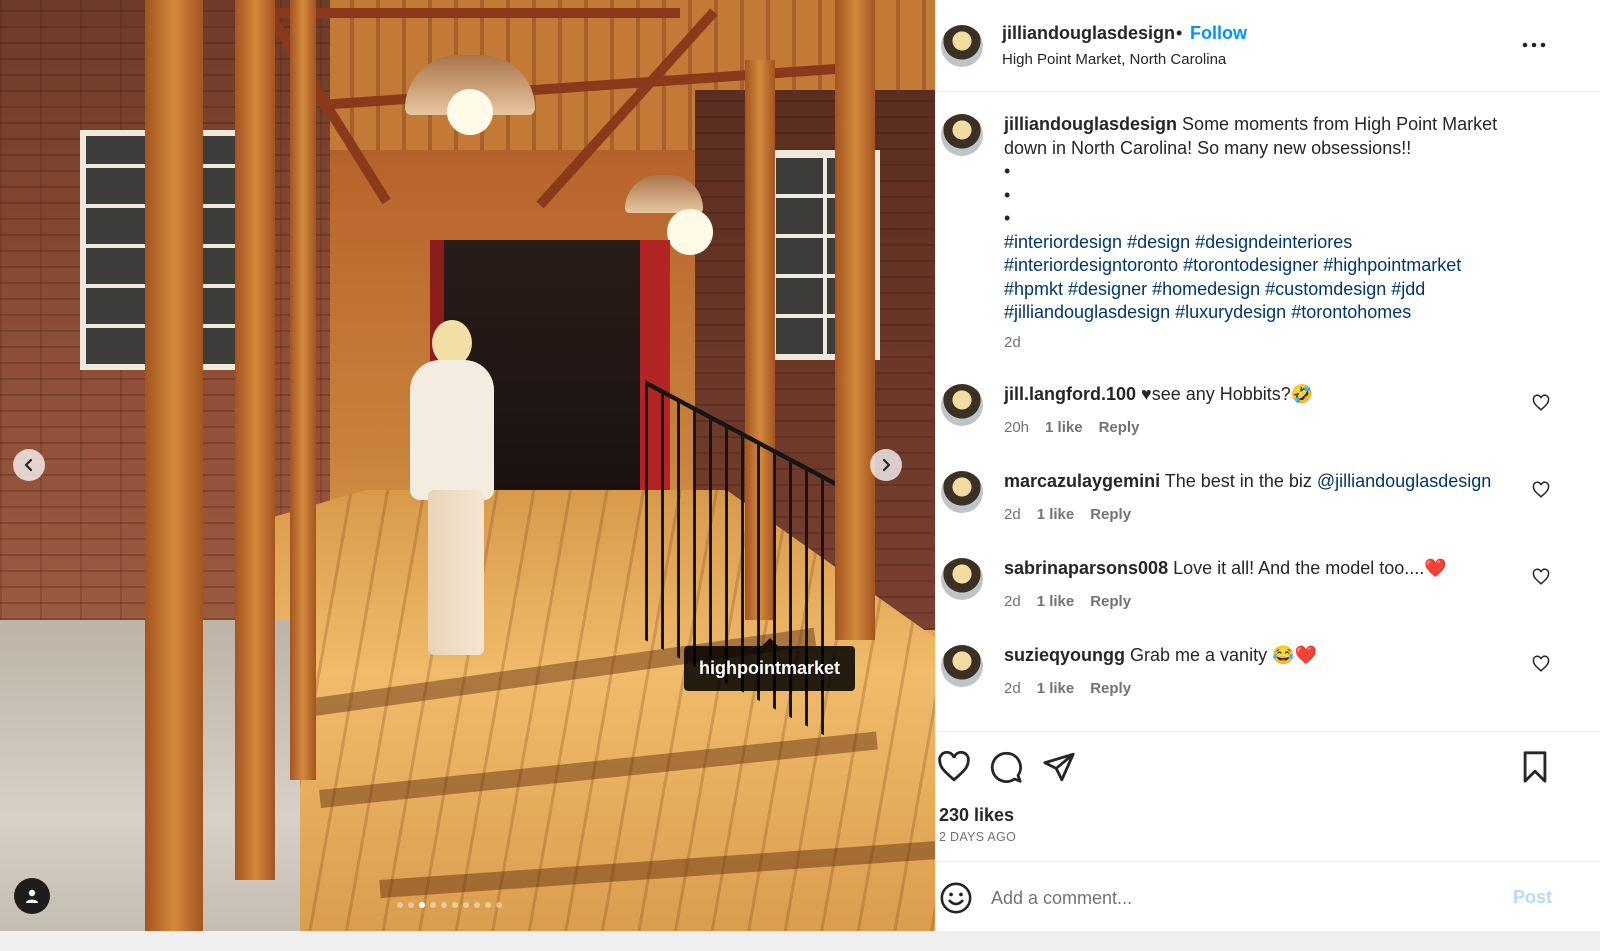 The width and height of the screenshot is (1600, 951). I want to click on user-tag-tooltip: highpointmarket, so click(770, 664).